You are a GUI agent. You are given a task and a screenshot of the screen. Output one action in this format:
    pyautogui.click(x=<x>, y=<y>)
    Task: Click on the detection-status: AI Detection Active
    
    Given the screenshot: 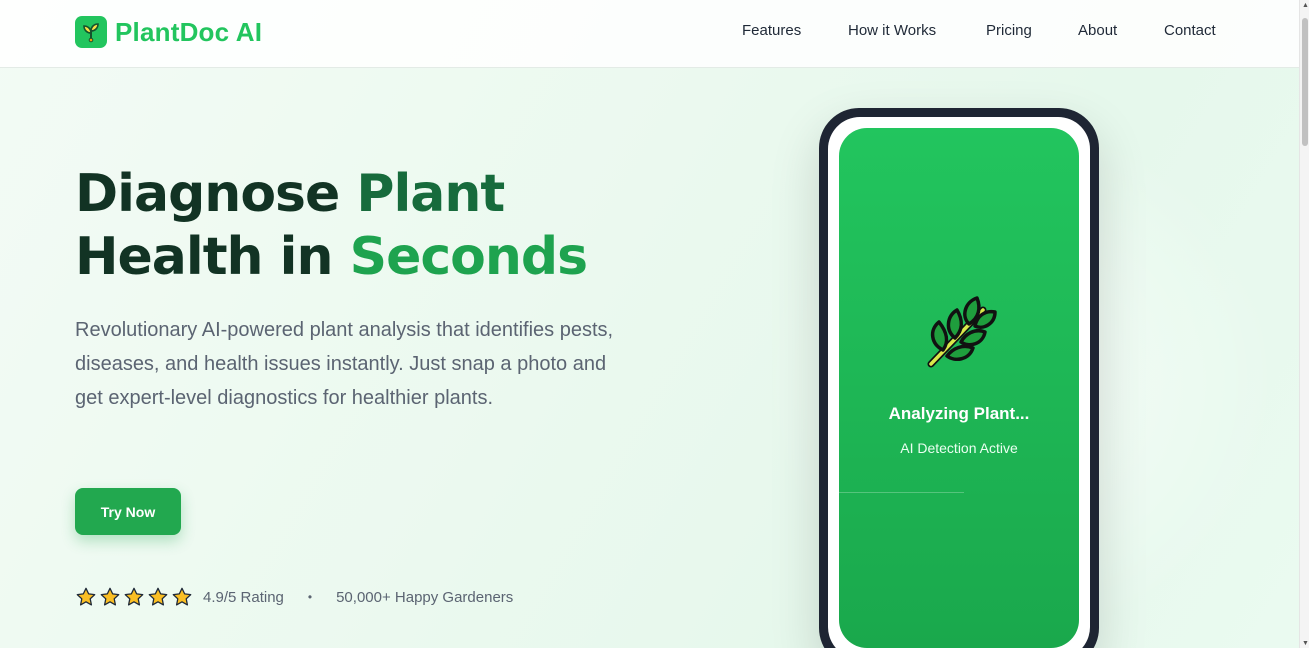 What is the action you would take?
    pyautogui.click(x=959, y=448)
    